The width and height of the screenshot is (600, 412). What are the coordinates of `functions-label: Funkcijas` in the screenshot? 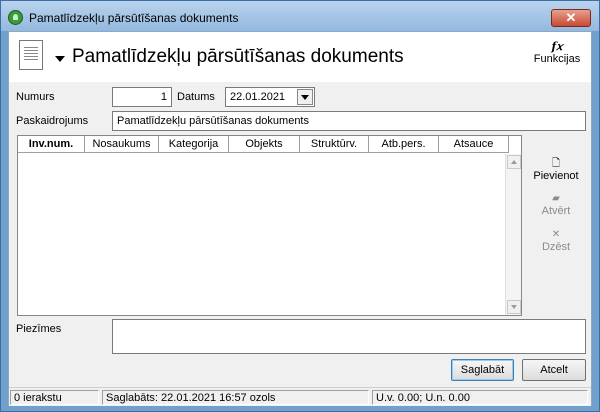 It's located at (557, 59).